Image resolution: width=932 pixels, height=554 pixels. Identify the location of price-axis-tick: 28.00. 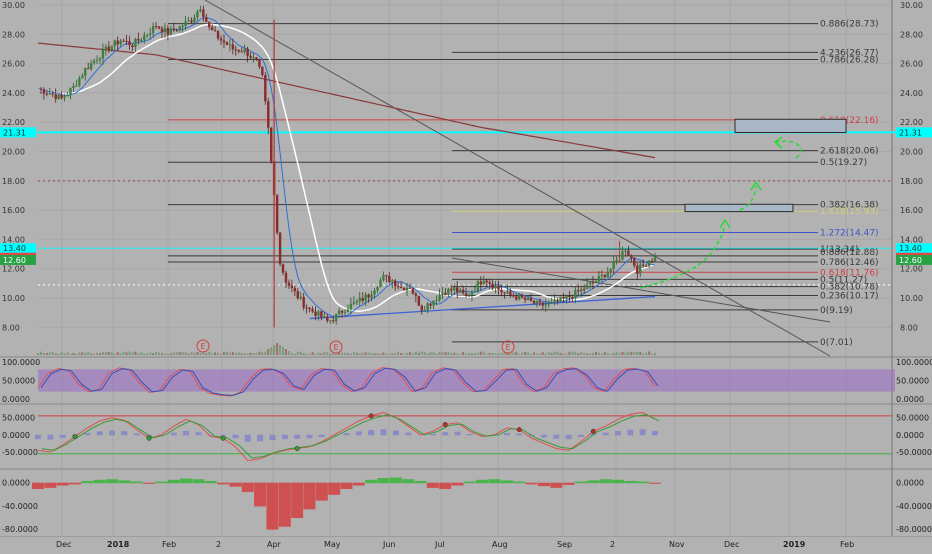
(911, 34).